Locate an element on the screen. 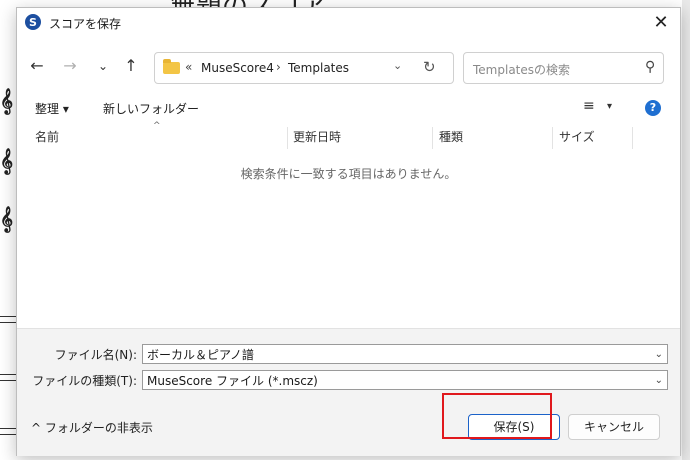 This screenshot has height=460, width=690. new-folder-button: 新しいフォルダー is located at coordinates (151, 108).